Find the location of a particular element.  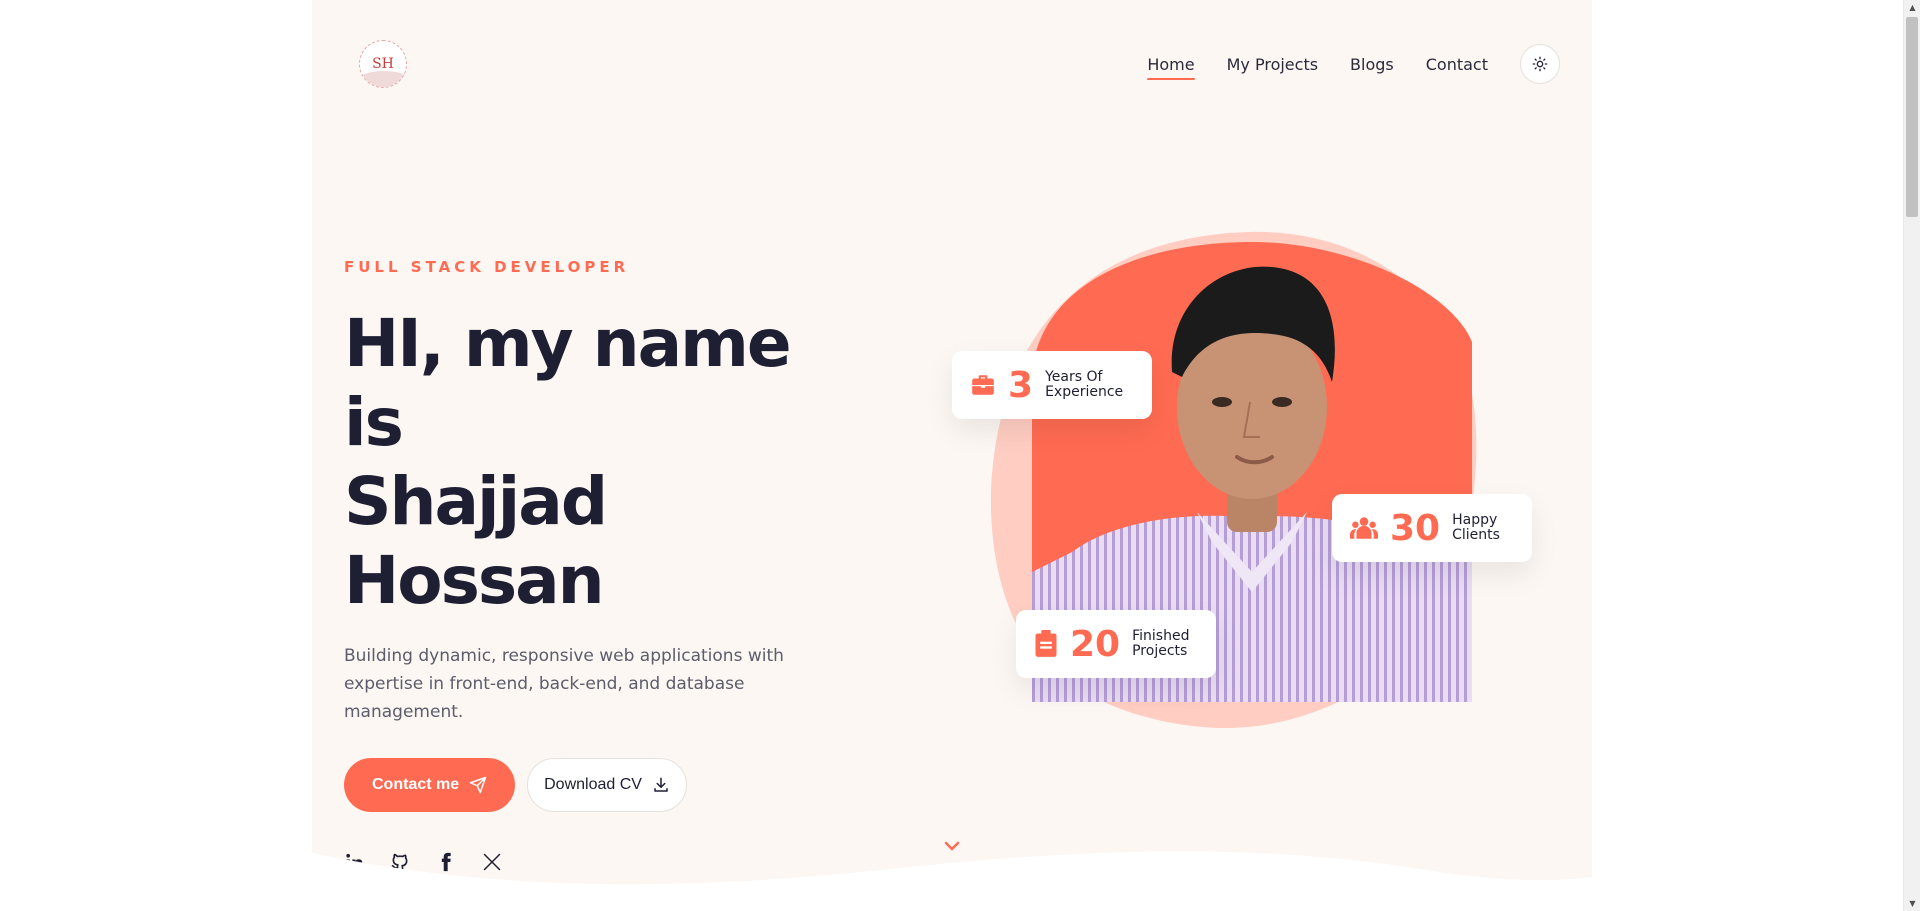

stat-label-line: Finished is located at coordinates (1161, 636).